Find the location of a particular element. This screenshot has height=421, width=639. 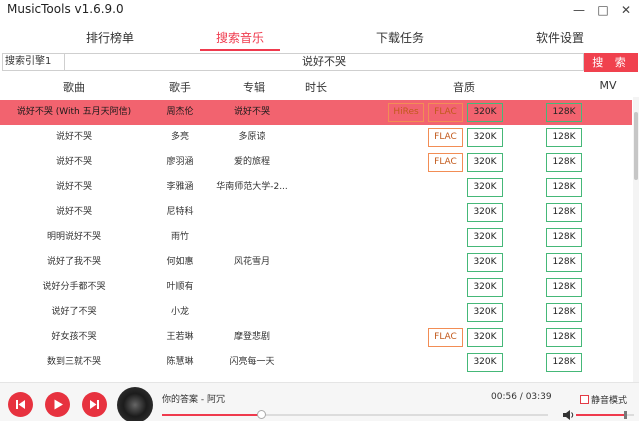

search-bar: 搜索引擎1 说好不哭 搜 索 is located at coordinates (319, 63).